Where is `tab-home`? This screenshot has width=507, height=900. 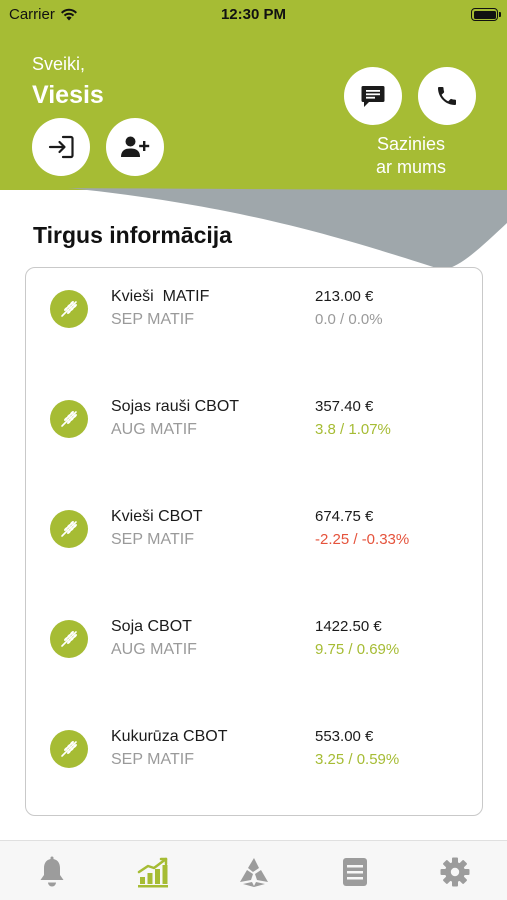
tab-home is located at coordinates (254, 872).